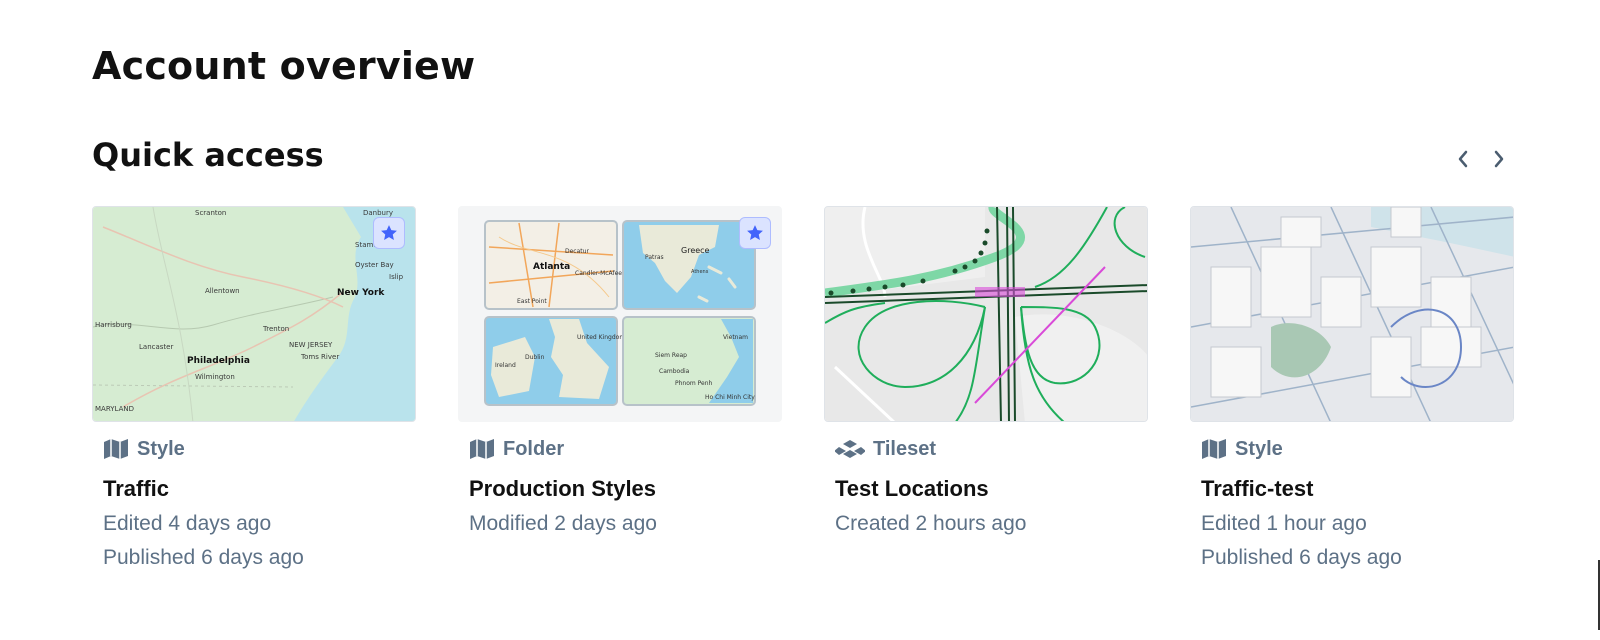  I want to click on card-type: Tileset, so click(991, 449).